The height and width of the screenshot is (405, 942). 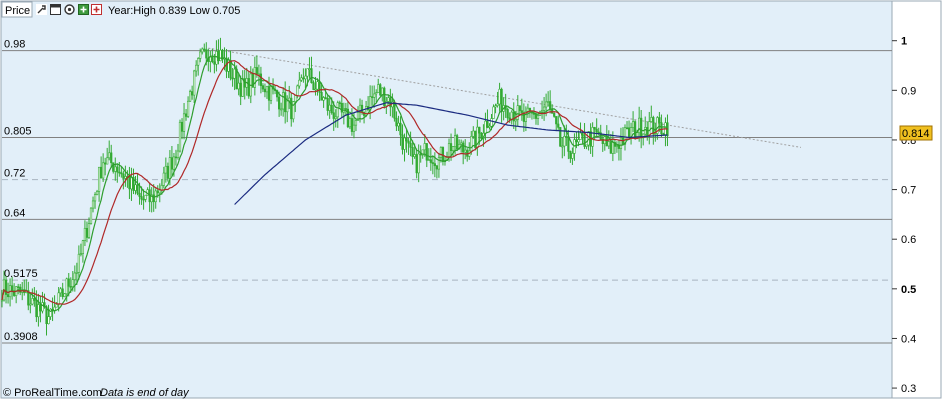 I want to click on y-tick-label: 0.3, so click(x=908, y=389).